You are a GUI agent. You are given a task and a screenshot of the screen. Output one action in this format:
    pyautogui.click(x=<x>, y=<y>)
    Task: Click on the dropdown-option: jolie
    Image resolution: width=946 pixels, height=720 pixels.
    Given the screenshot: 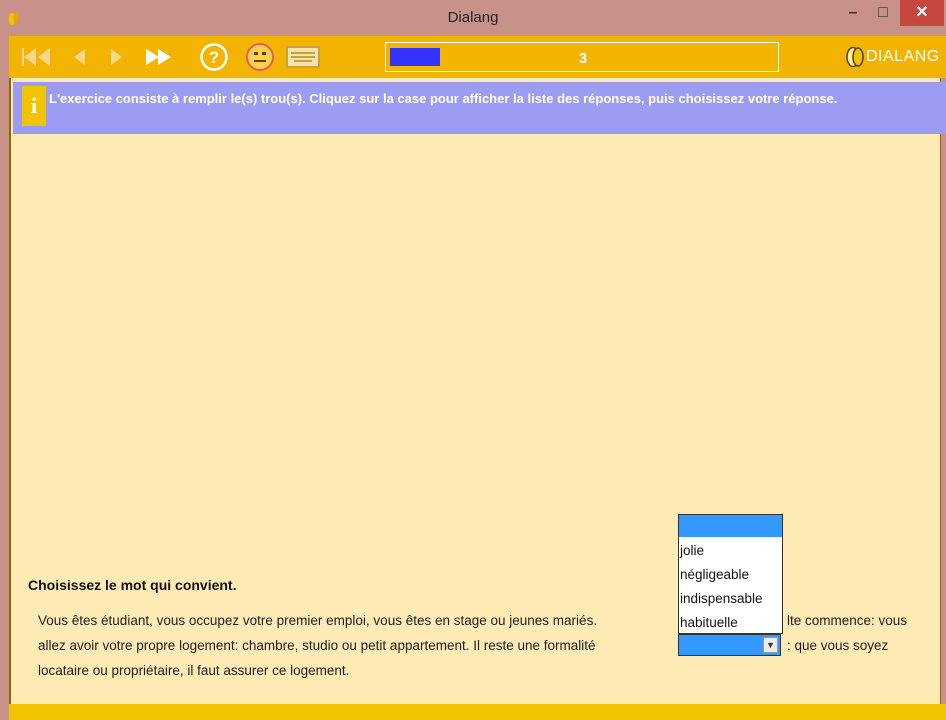 What is the action you would take?
    pyautogui.click(x=692, y=550)
    